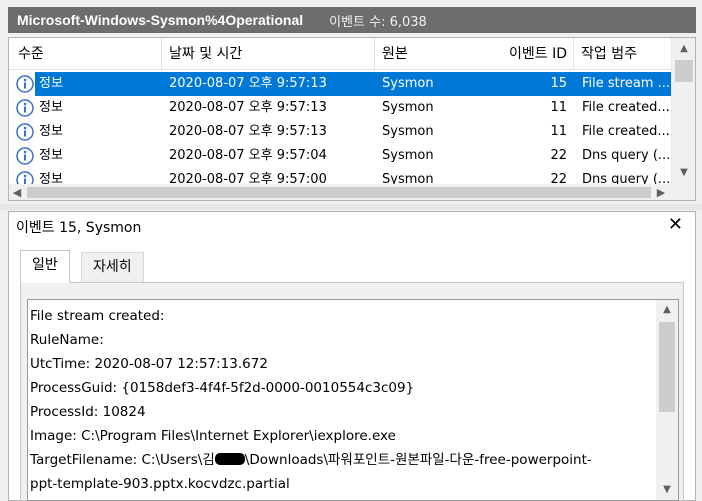  What do you see at coordinates (17, 192) in the screenshot?
I see `scroll-left-icon: ◀` at bounding box center [17, 192].